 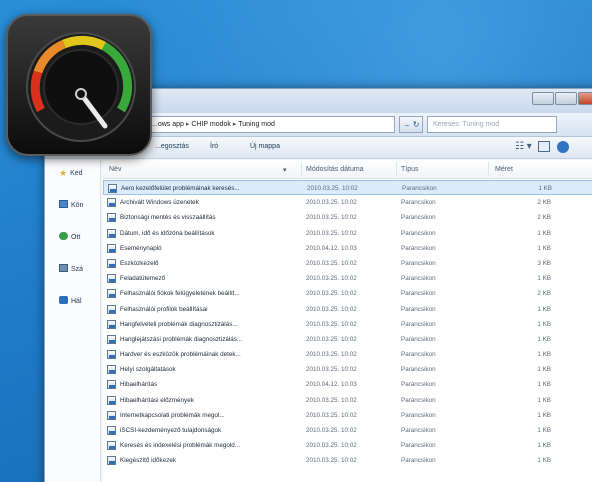 I want to click on nav-item-libraries: Kön, so click(x=79, y=207).